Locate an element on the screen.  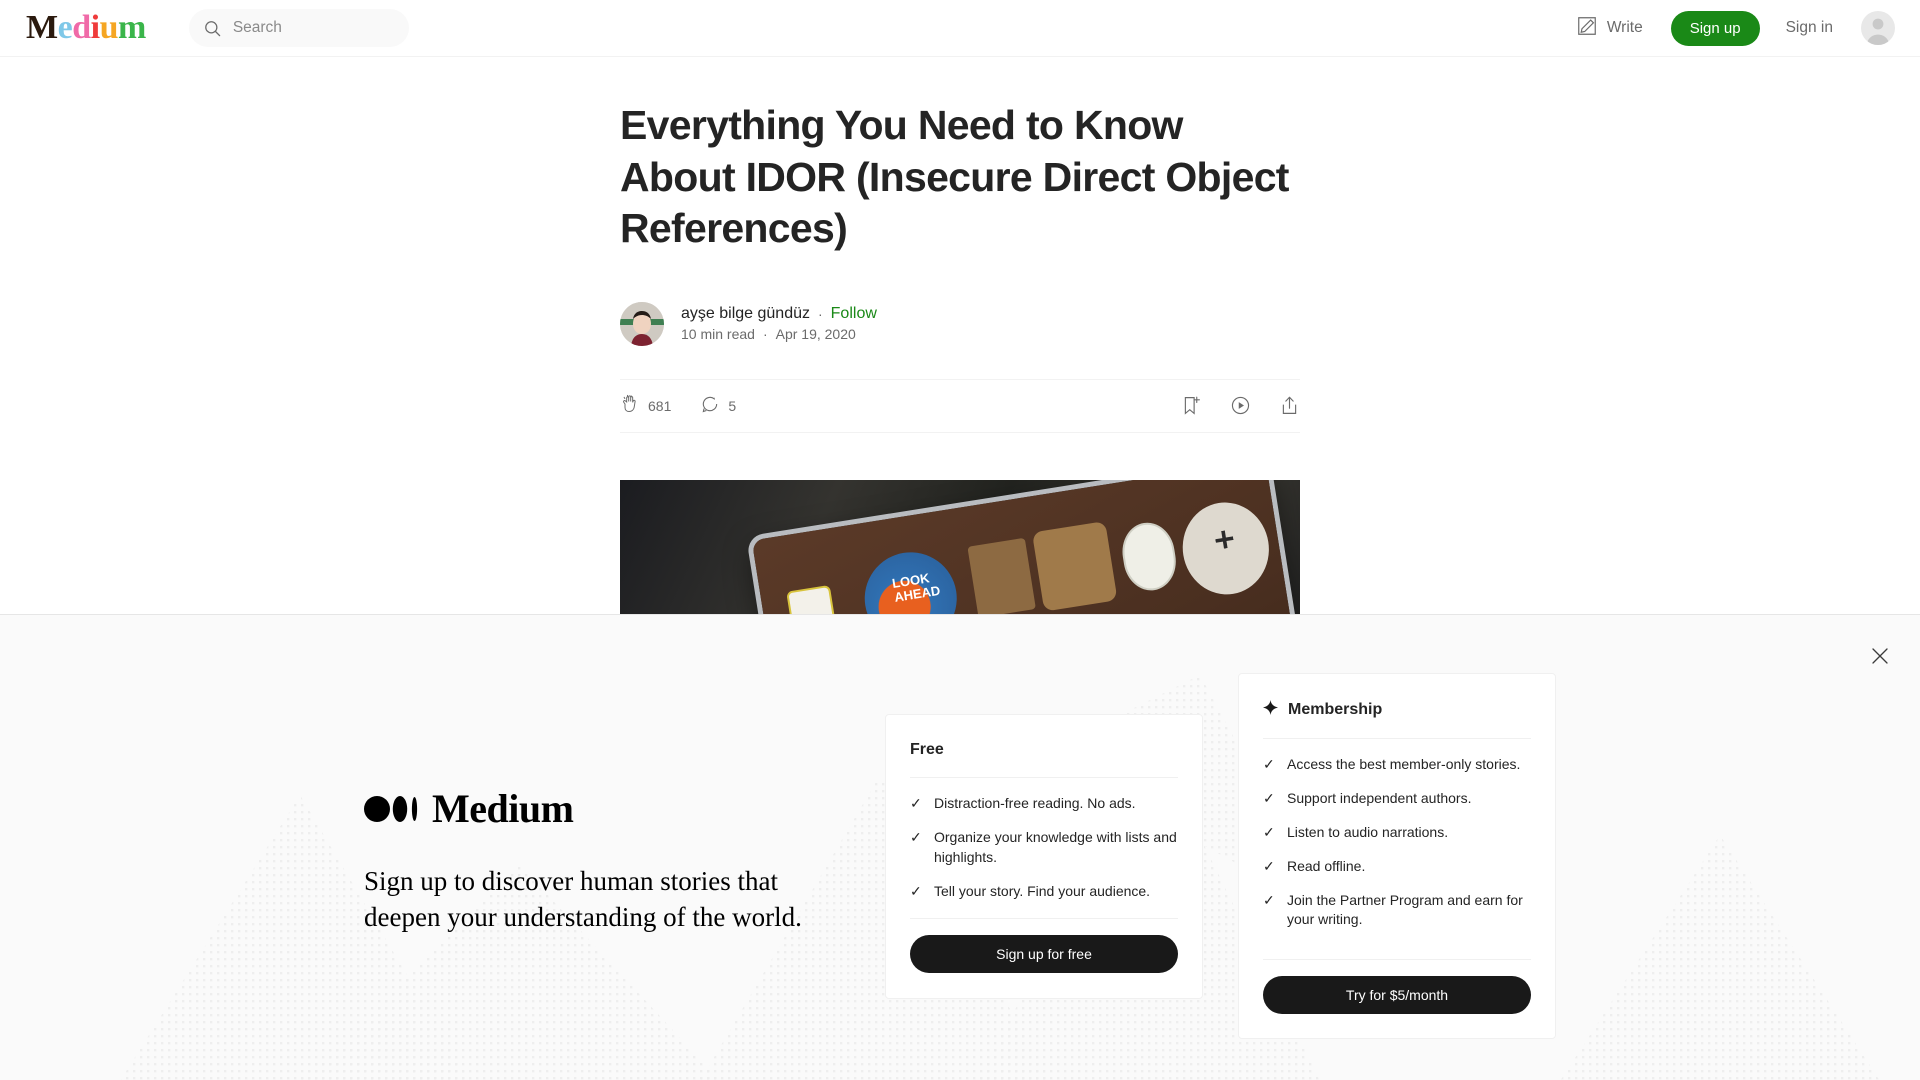
signup-button: Sign up is located at coordinates (1715, 28).